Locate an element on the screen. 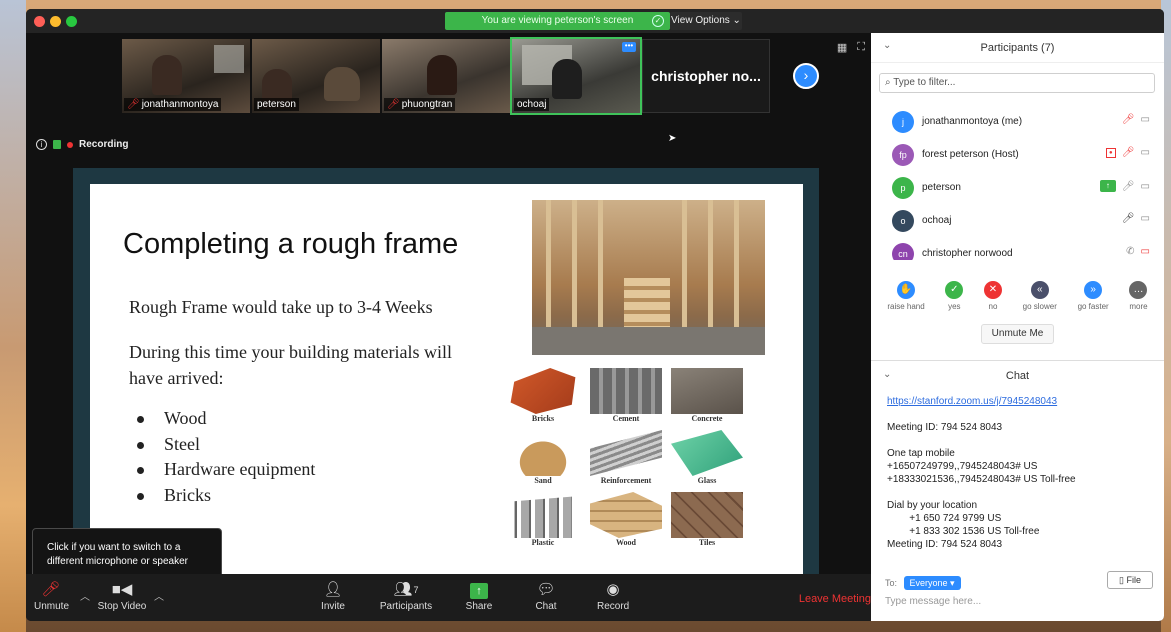  participants-header: ⌄ Participants (7) is located at coordinates (1017, 48).